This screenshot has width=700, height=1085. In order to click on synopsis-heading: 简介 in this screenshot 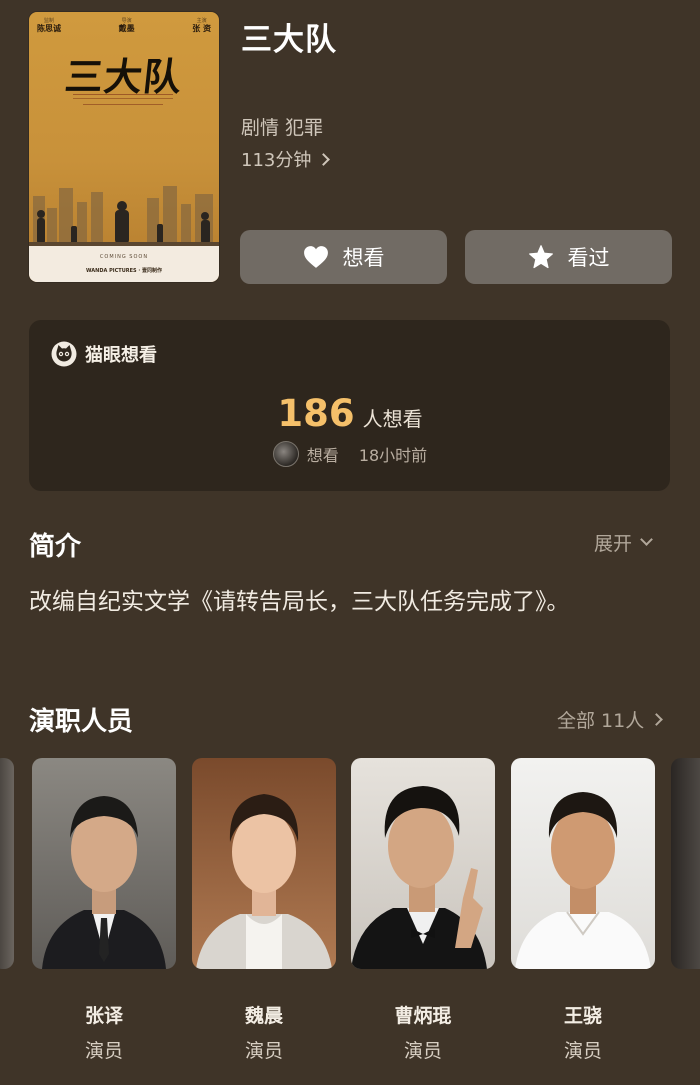, I will do `click(55, 547)`.